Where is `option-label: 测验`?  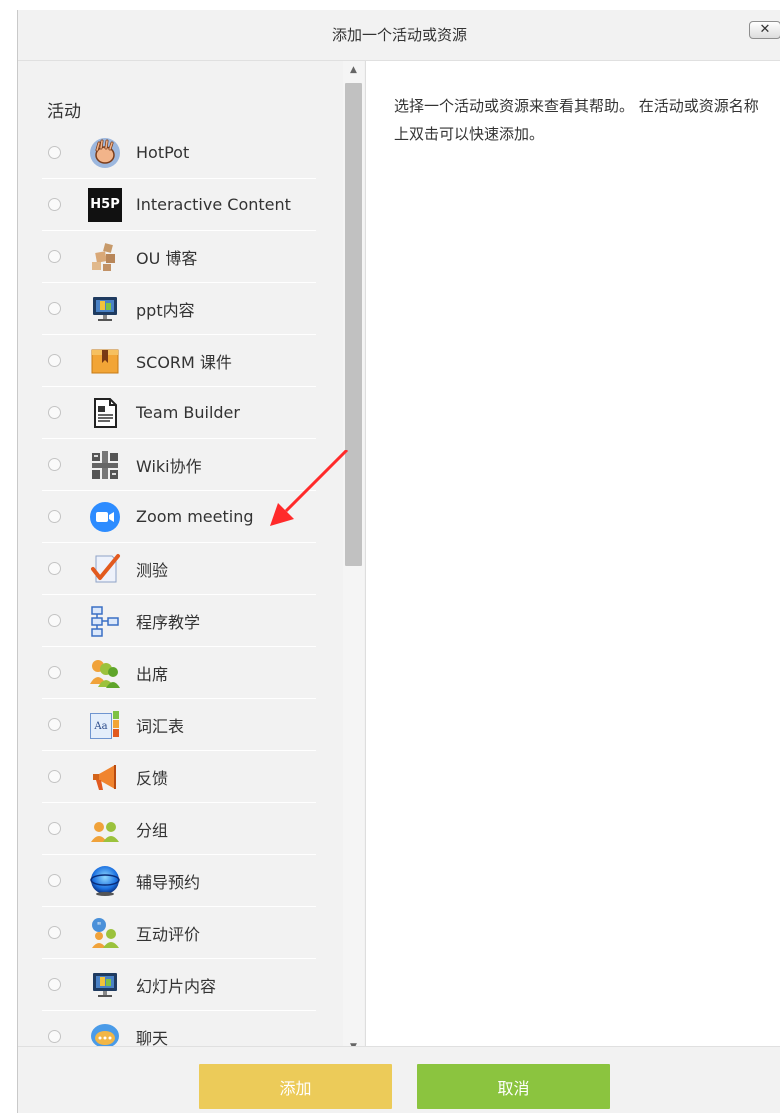 option-label: 测验 is located at coordinates (152, 570).